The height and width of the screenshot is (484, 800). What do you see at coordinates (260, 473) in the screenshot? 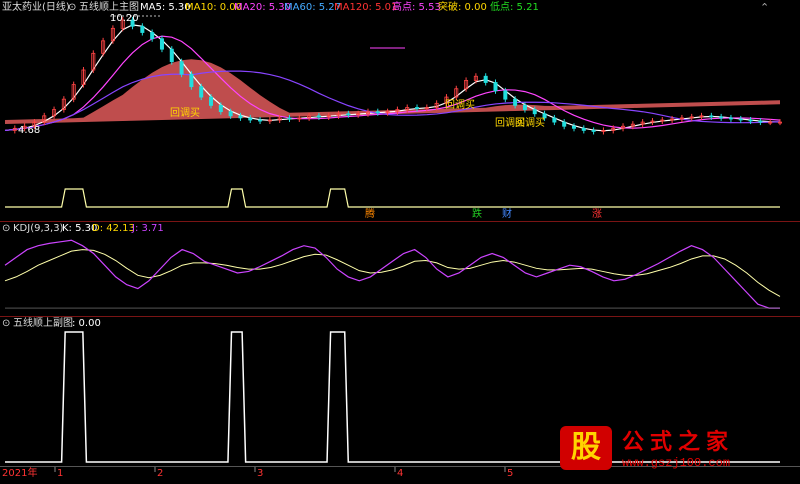
I see `month-label: 3` at bounding box center [260, 473].